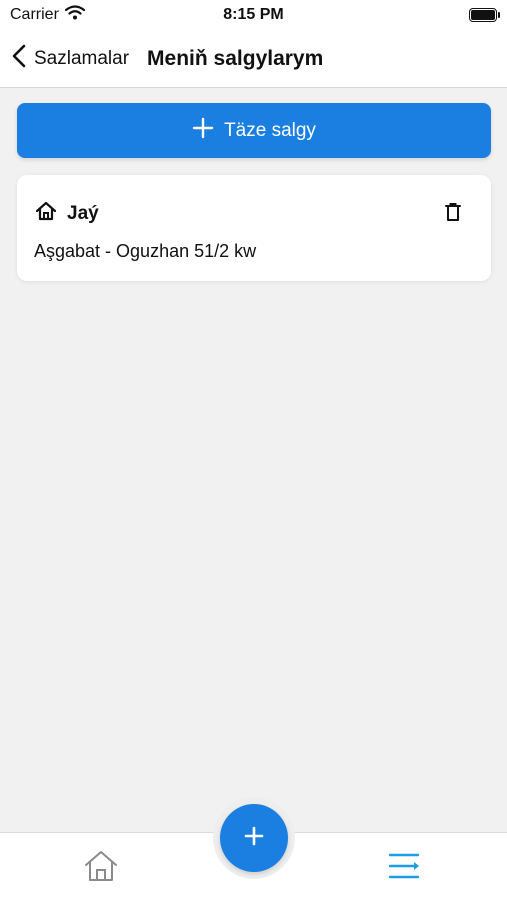 The width and height of the screenshot is (507, 900). What do you see at coordinates (19, 58) in the screenshot?
I see `chevron-left-icon` at bounding box center [19, 58].